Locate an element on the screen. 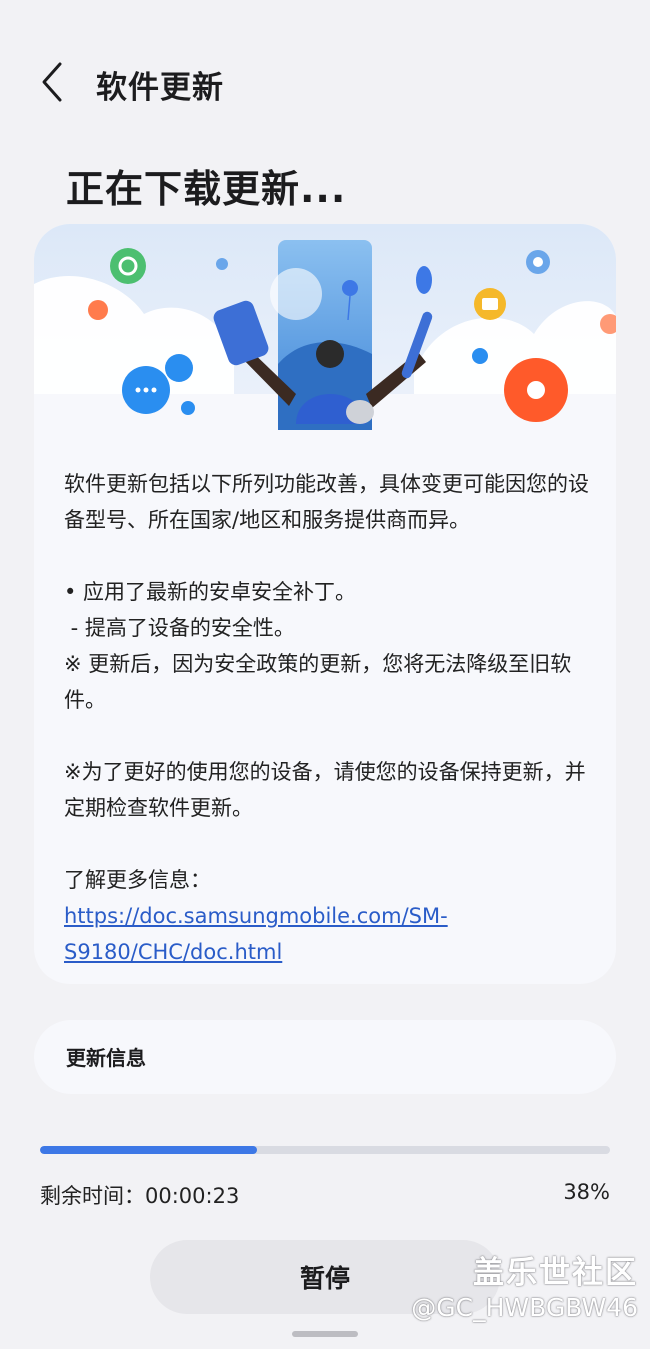 The height and width of the screenshot is (1349, 650). description-note: ※ 更新后，因为安全政策的更新，您将无法降级至旧软件。 is located at coordinates (318, 682).